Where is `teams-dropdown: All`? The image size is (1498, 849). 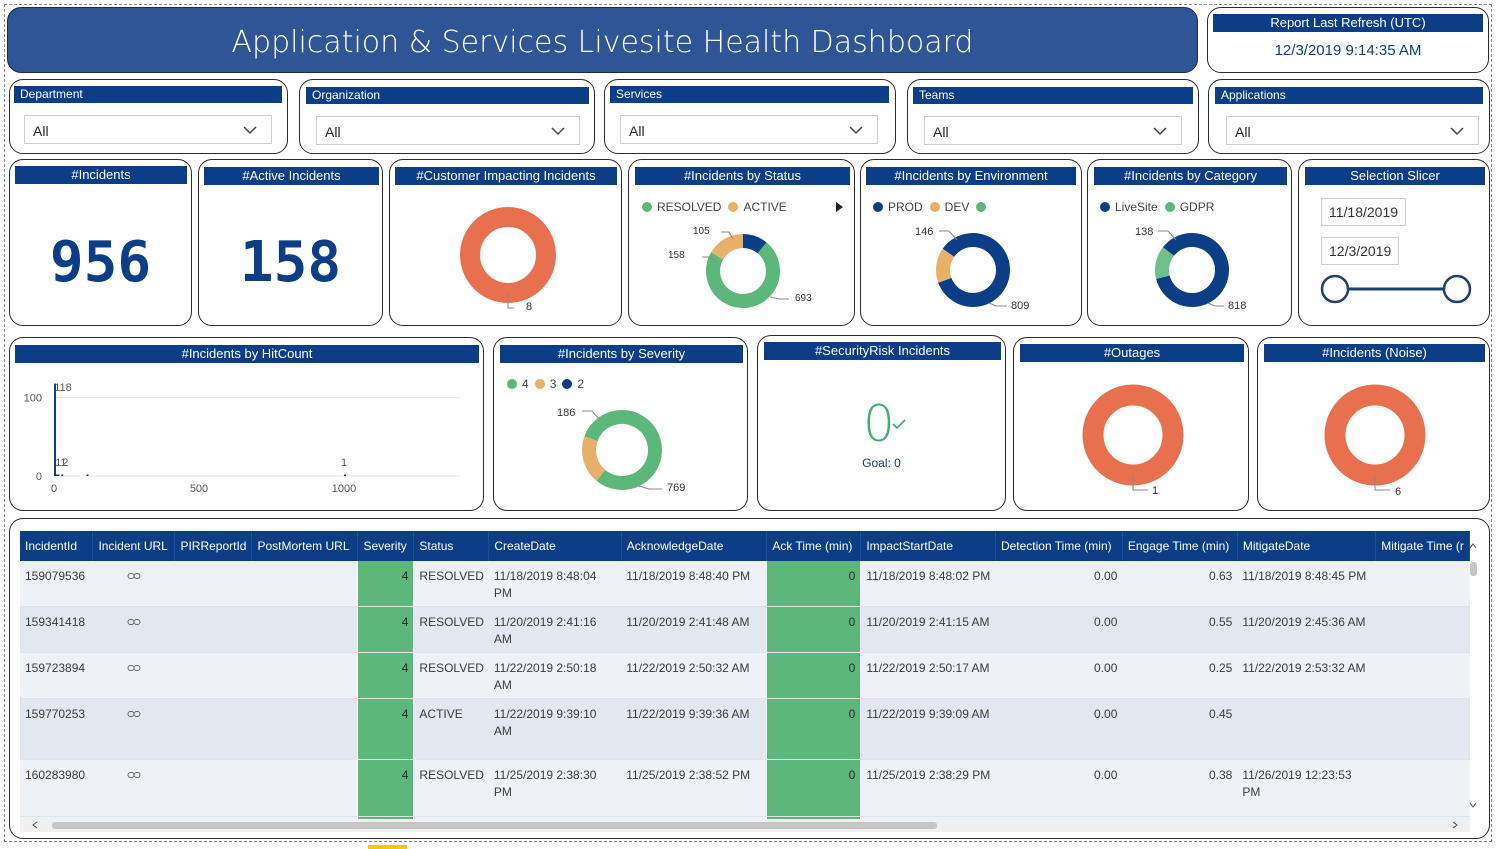 teams-dropdown: All is located at coordinates (1053, 130).